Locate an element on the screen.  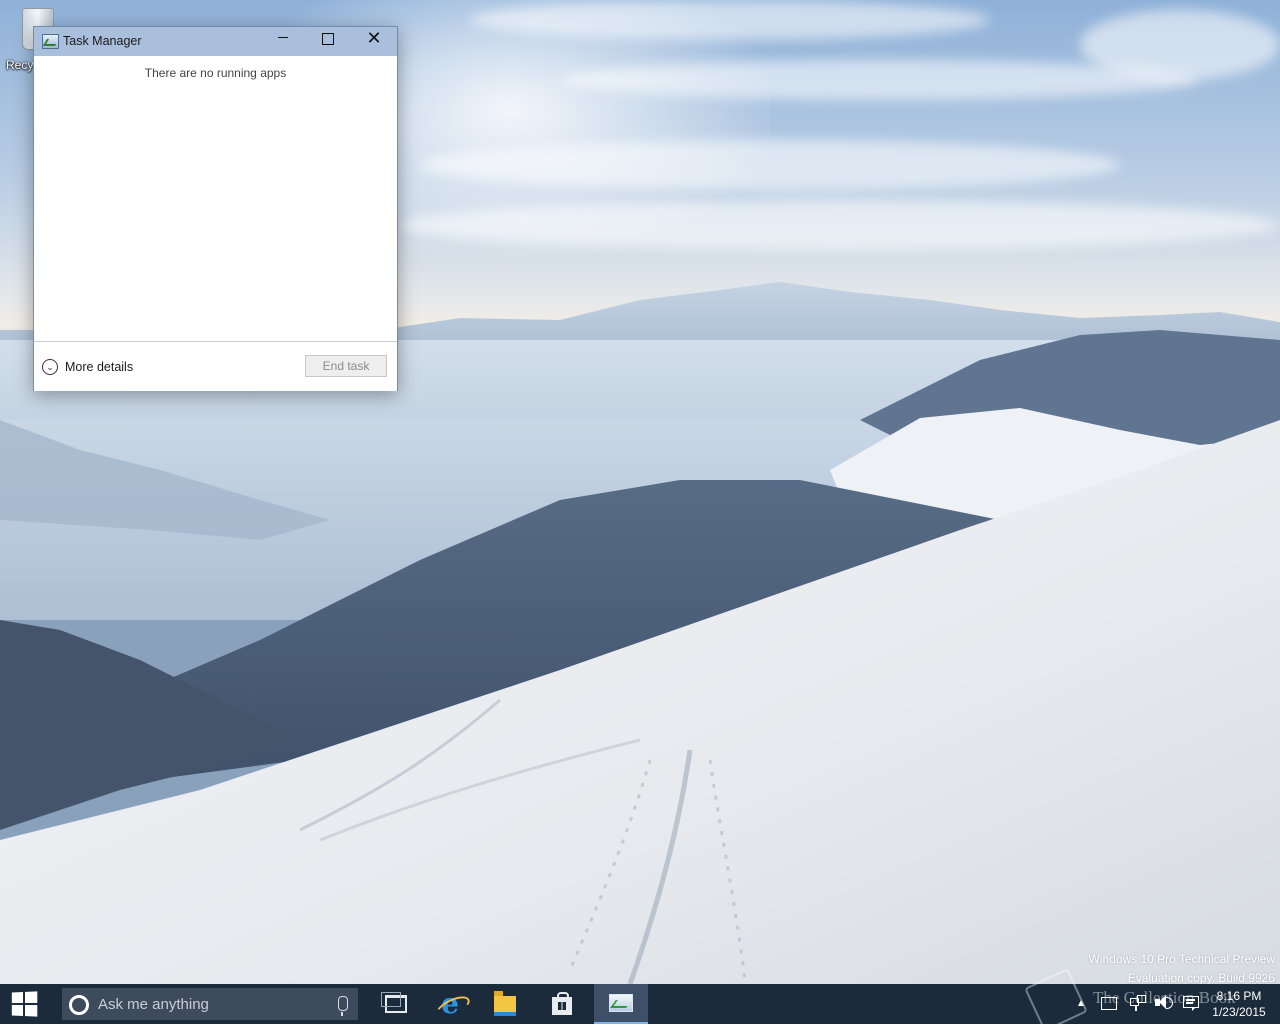
internet-explorer-icon: e is located at coordinates (450, 1003).